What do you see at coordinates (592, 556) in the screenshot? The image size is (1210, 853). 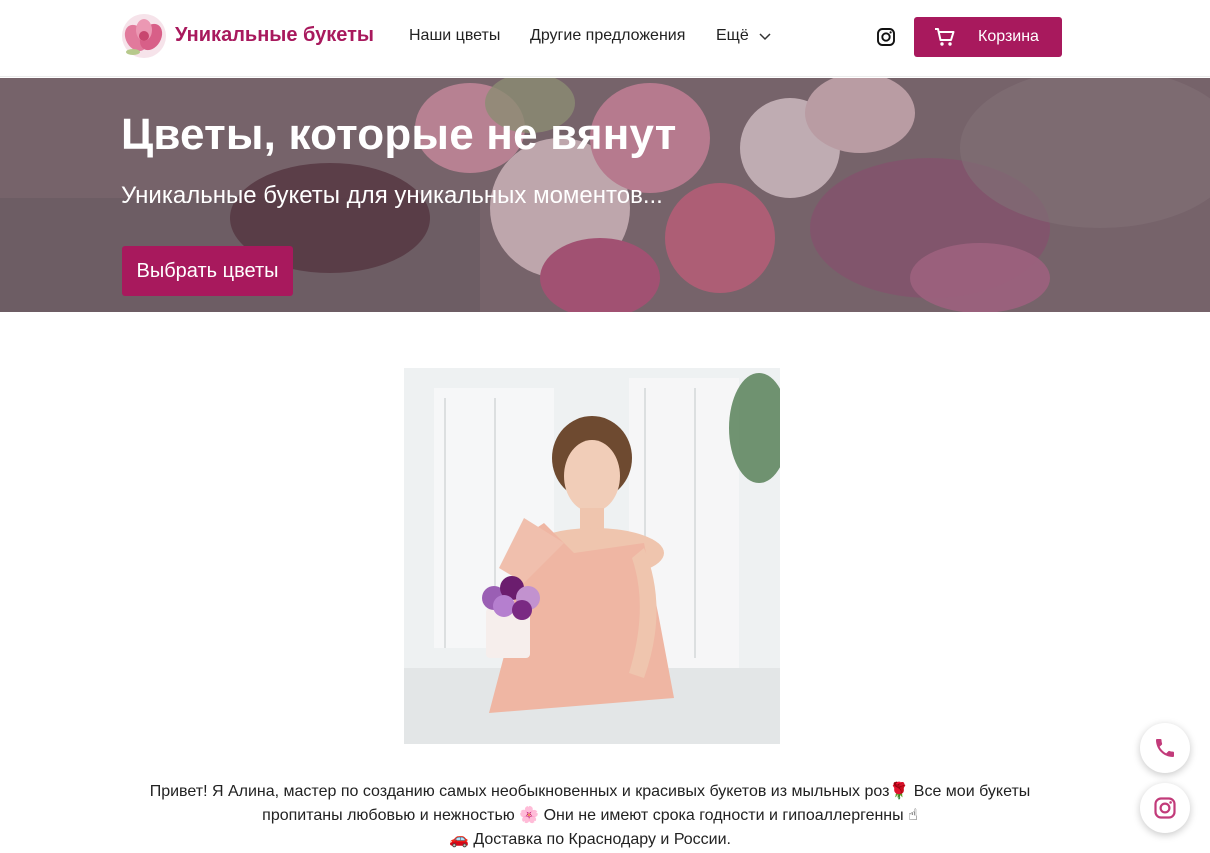 I see `florist-portrait-image` at bounding box center [592, 556].